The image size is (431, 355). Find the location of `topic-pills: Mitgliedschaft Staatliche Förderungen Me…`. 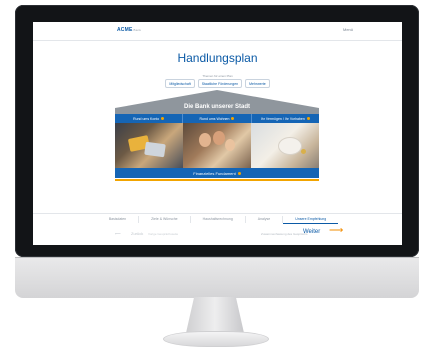

topic-pills: Mitgliedschaft Staatliche Förderungen Me… is located at coordinates (217, 83).